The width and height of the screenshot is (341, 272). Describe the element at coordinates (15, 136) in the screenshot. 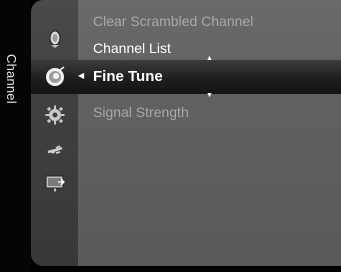

I see `side-tab: Channel` at that location.